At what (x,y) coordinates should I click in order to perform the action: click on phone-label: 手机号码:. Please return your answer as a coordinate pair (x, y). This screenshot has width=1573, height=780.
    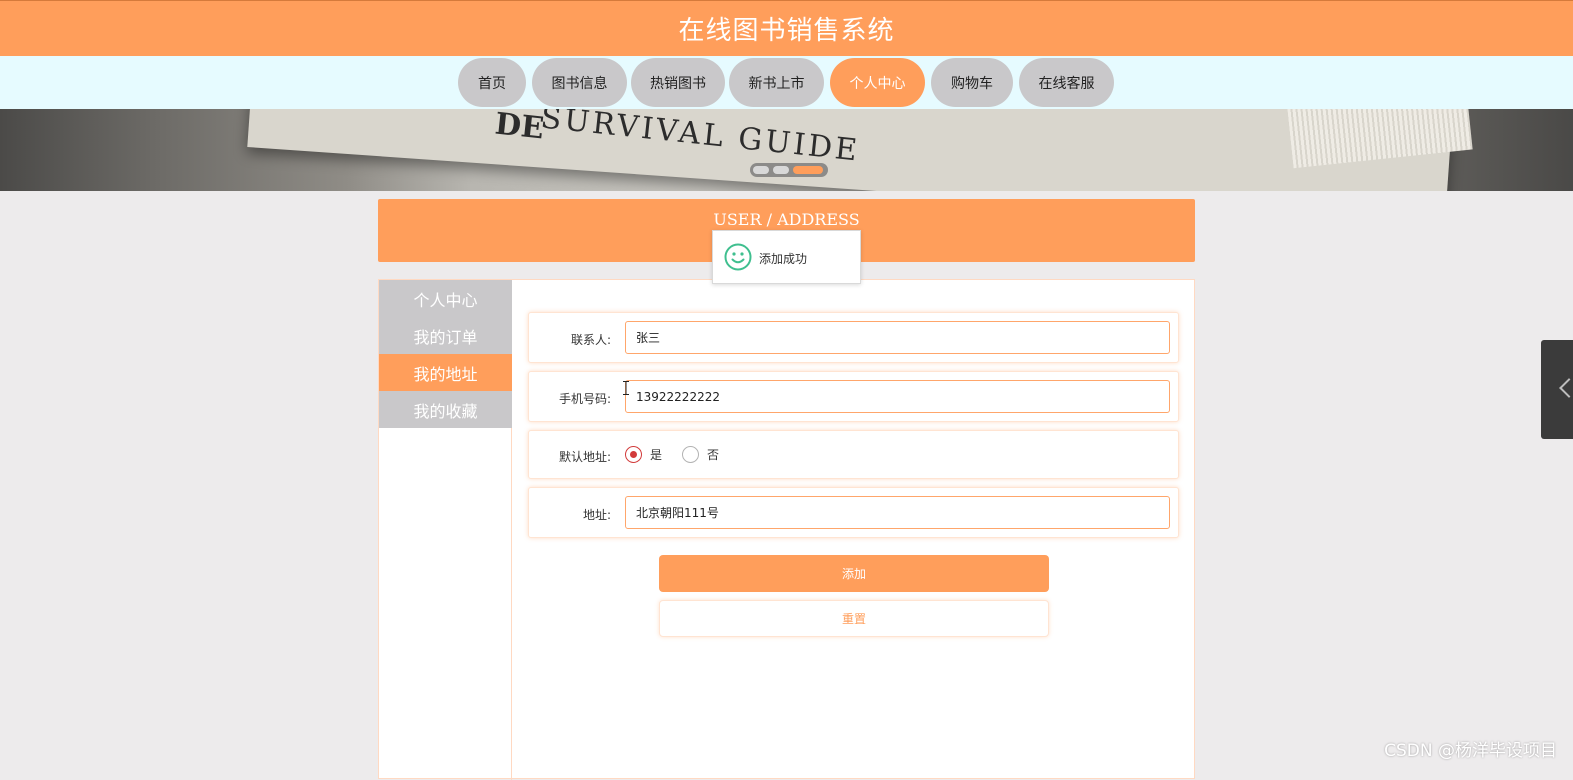
    Looking at the image, I should click on (570, 398).